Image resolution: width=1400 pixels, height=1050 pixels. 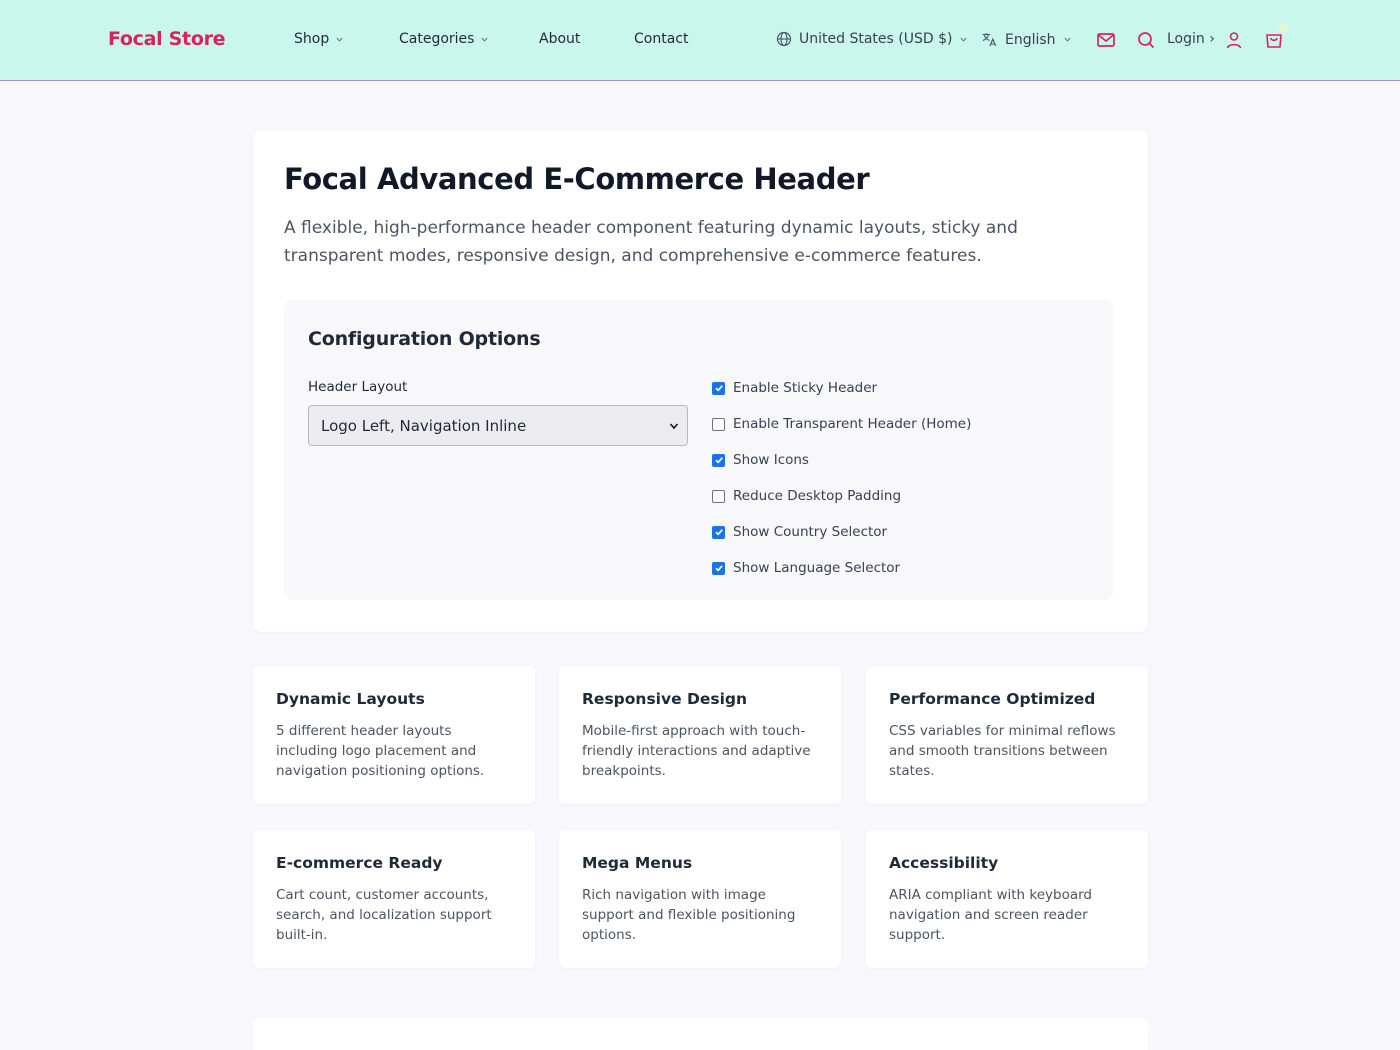 What do you see at coordinates (805, 388) in the screenshot?
I see `option-label: Enable Sticky Header` at bounding box center [805, 388].